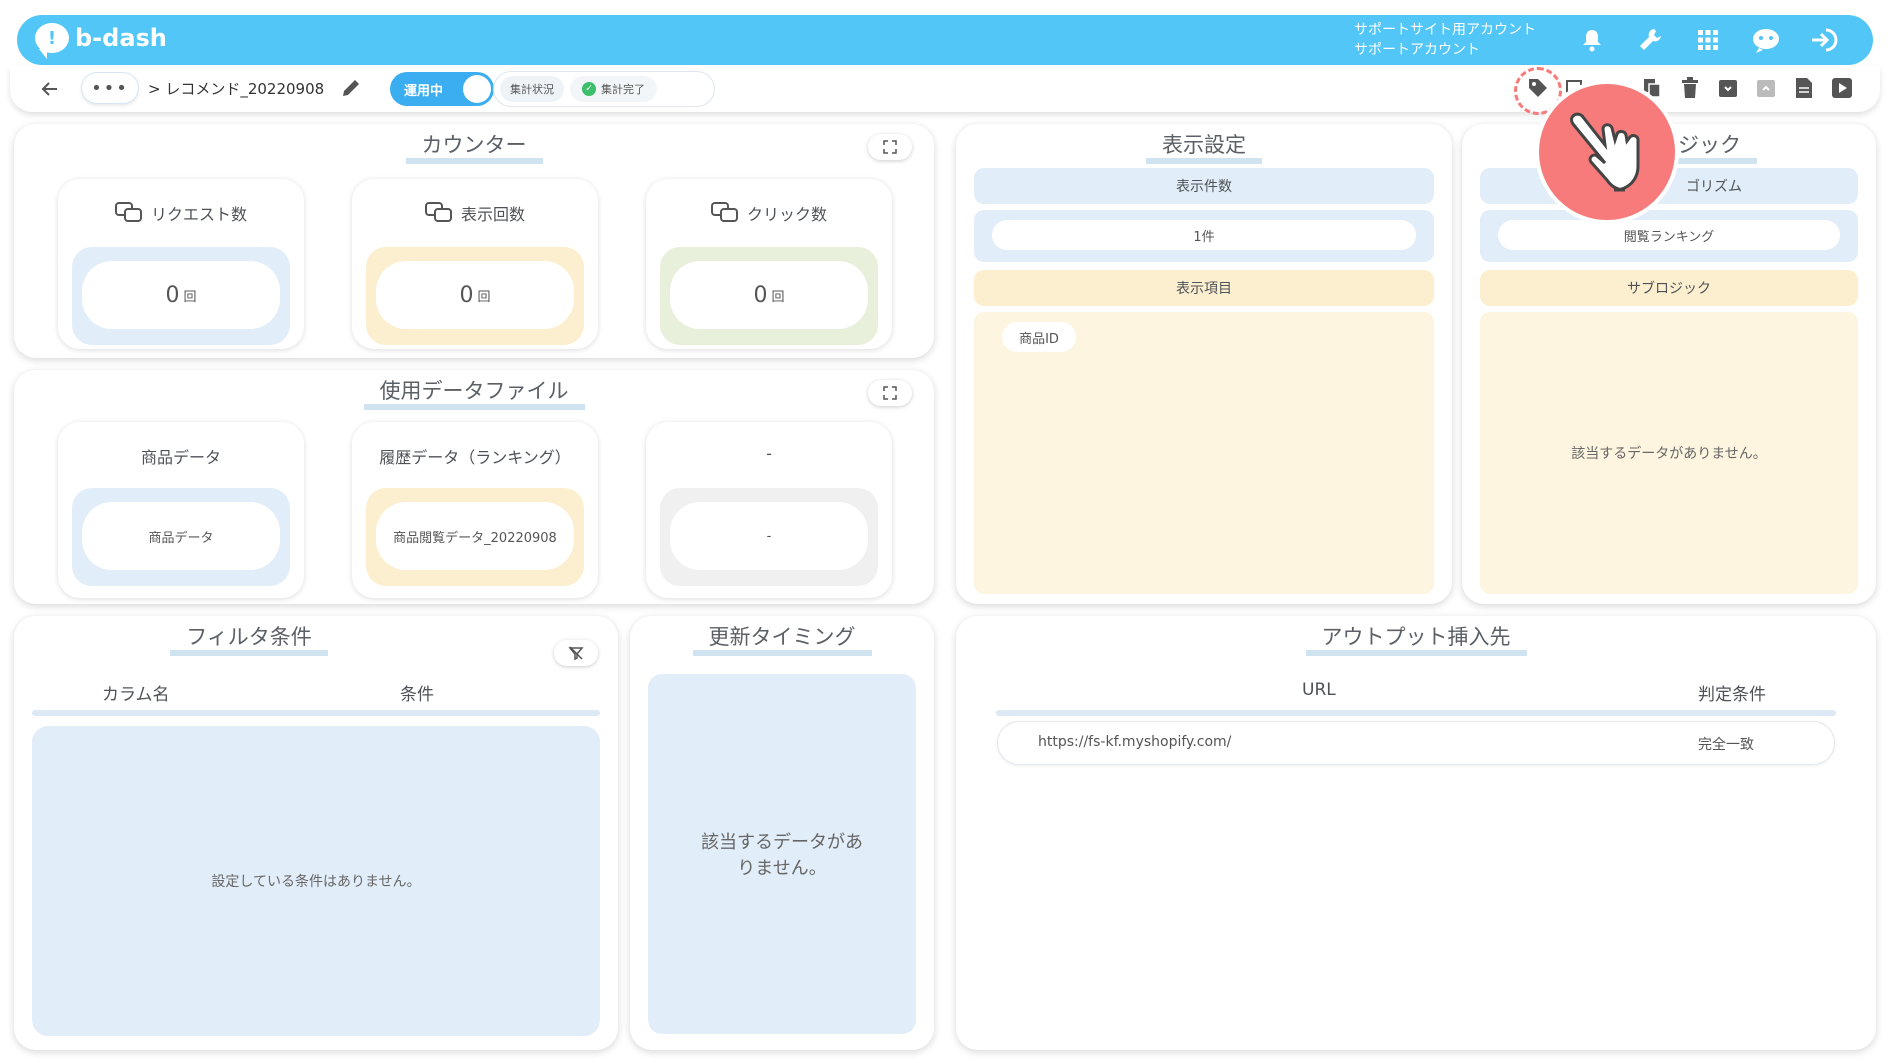 The width and height of the screenshot is (1890, 1063). I want to click on tile-label: リクエスト数, so click(198, 214).